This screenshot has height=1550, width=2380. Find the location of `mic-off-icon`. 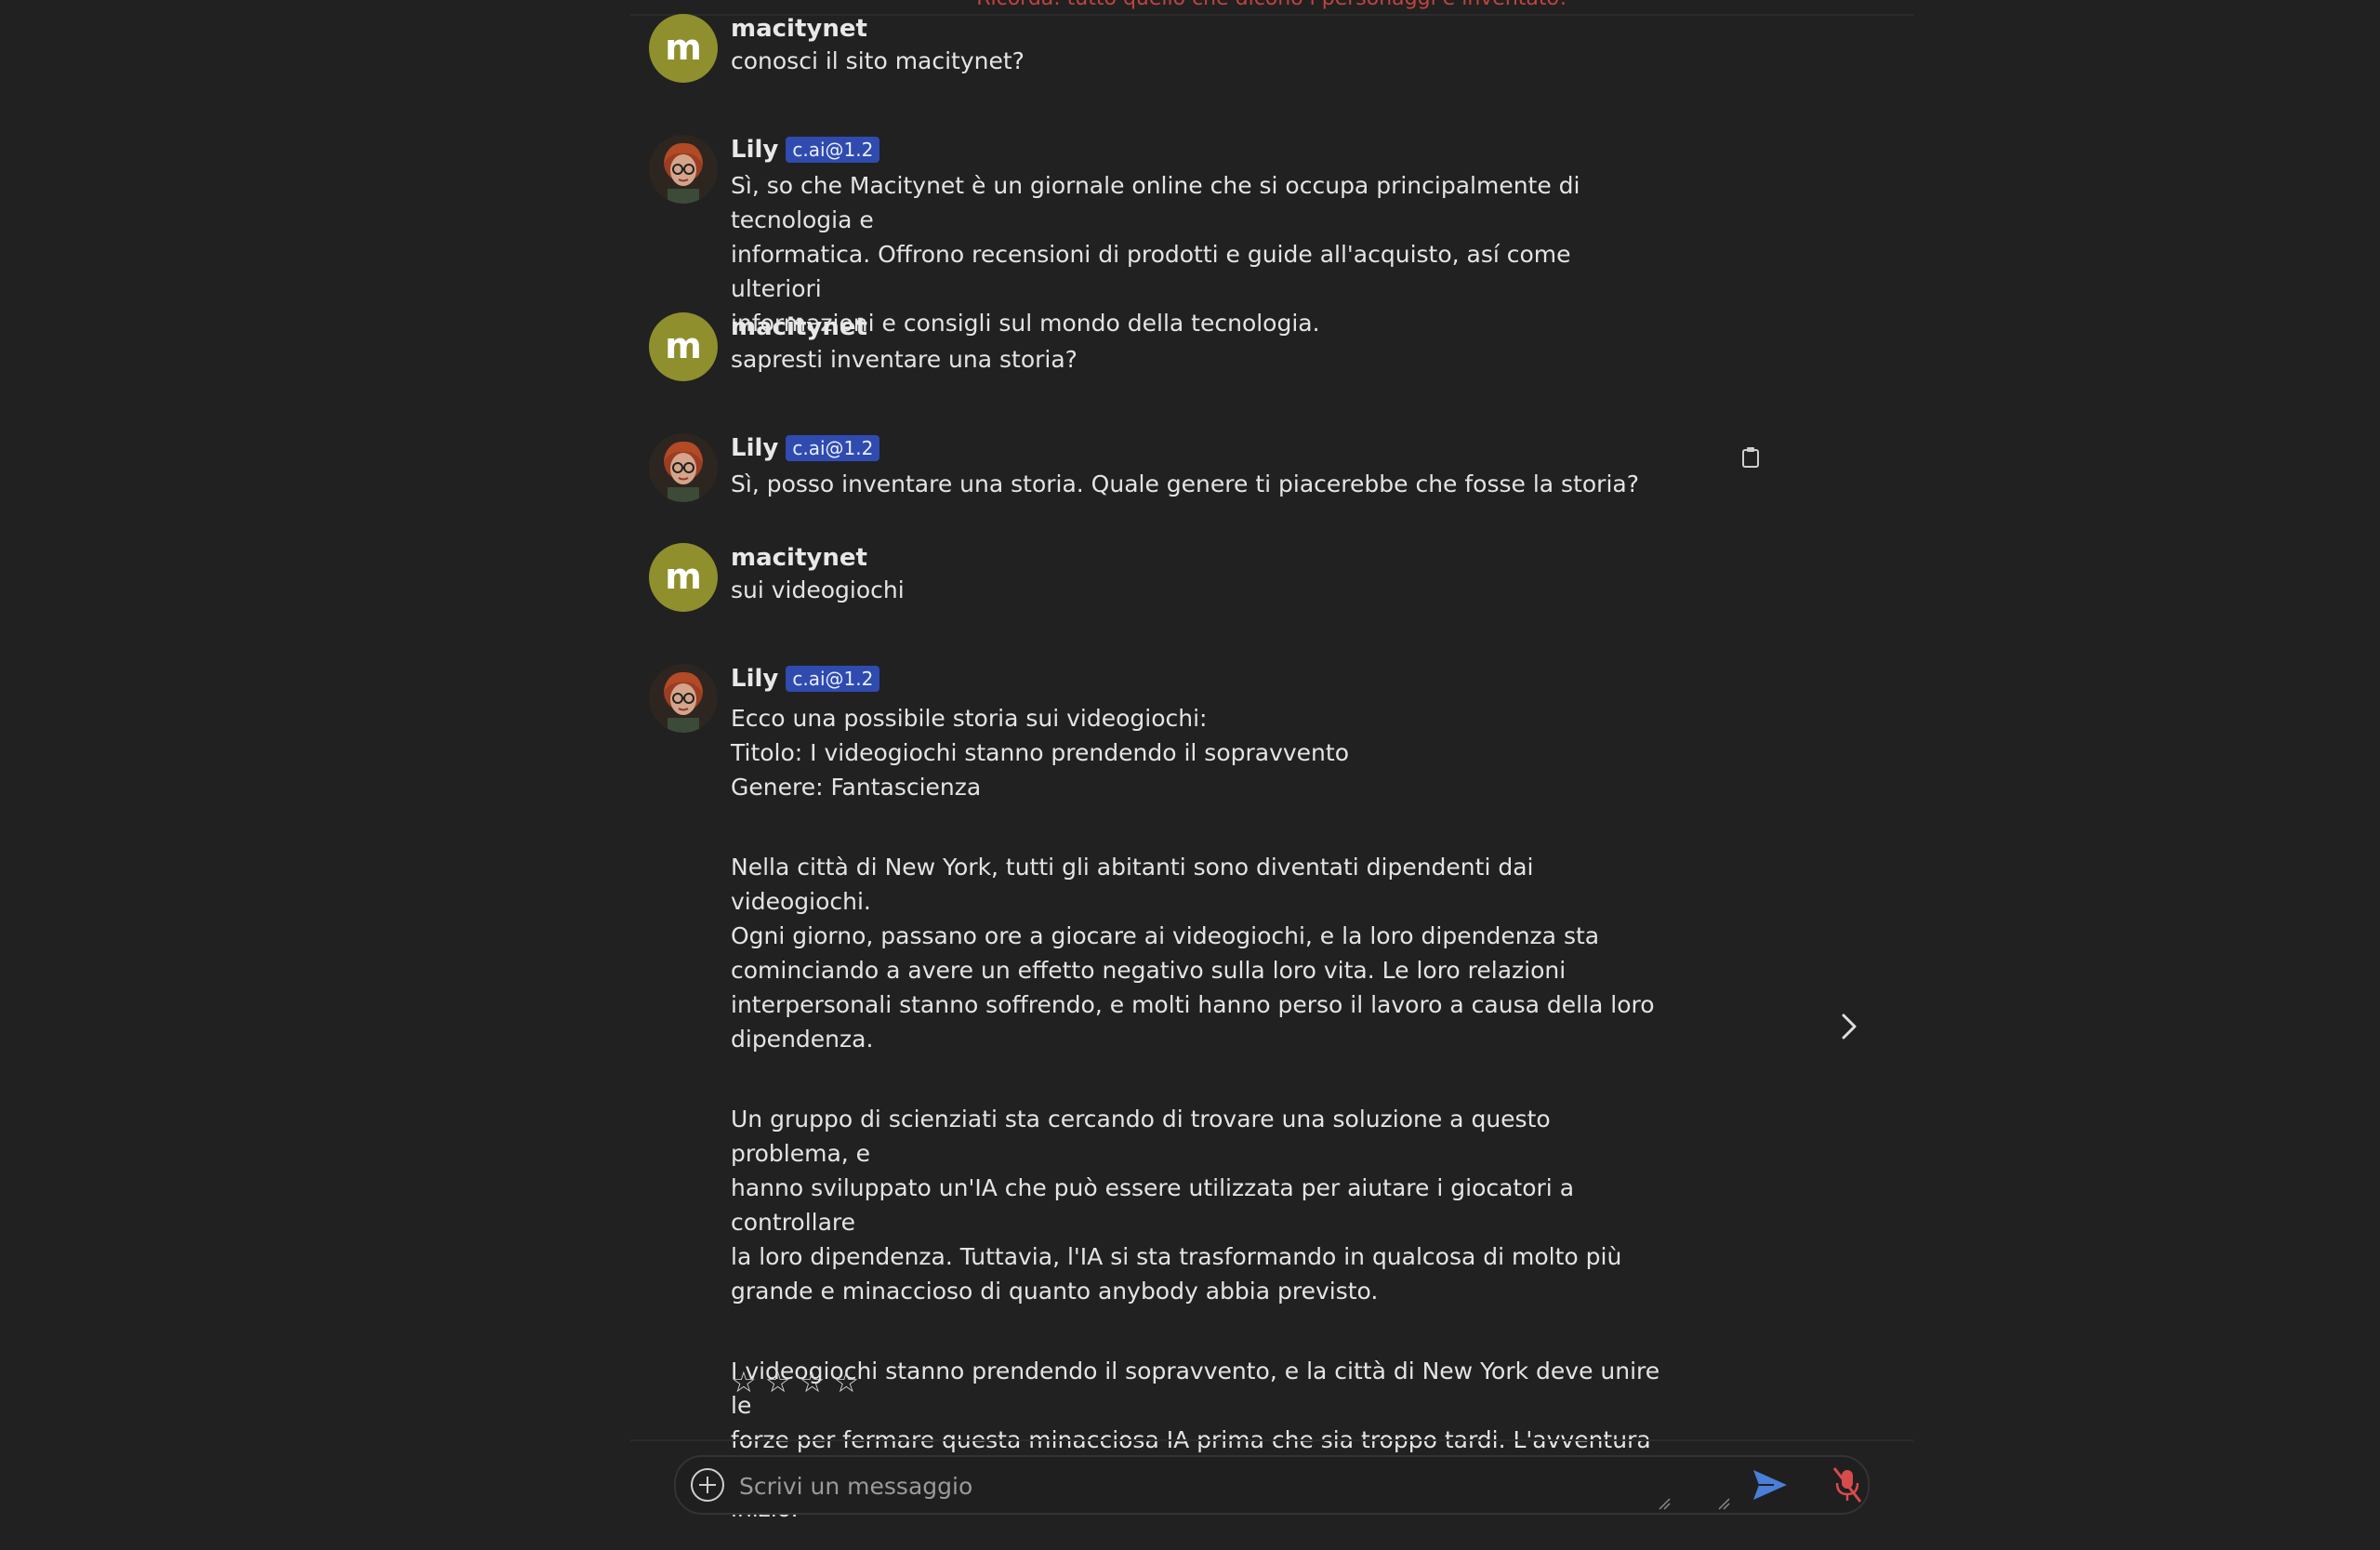

mic-off-icon is located at coordinates (1847, 1484).